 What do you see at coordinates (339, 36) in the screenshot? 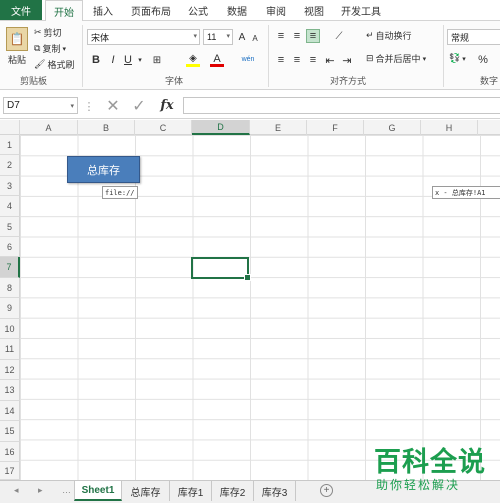
I see `orientation-icon: ⟋` at bounding box center [339, 36].